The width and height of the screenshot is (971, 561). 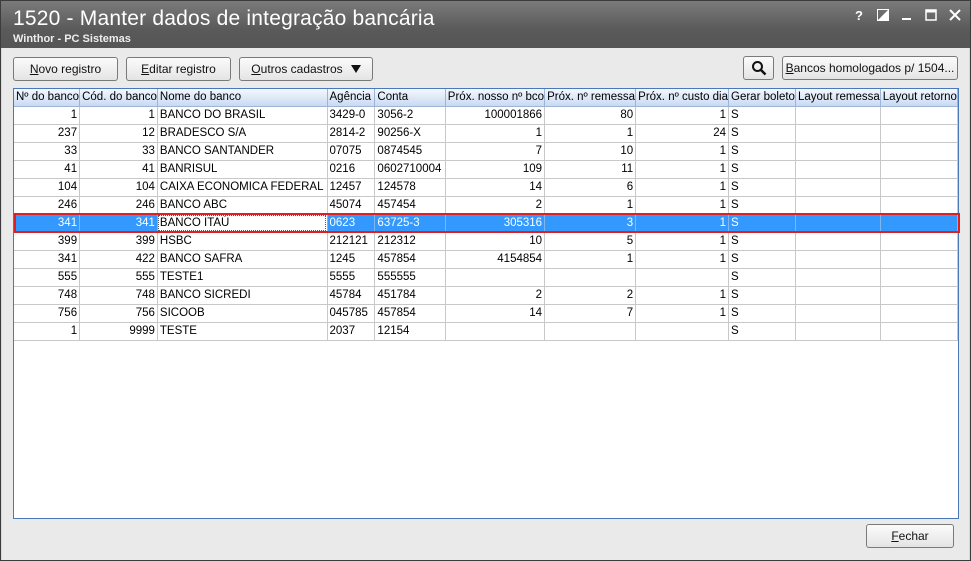 I want to click on column-header: Layout remessa, so click(x=838, y=98).